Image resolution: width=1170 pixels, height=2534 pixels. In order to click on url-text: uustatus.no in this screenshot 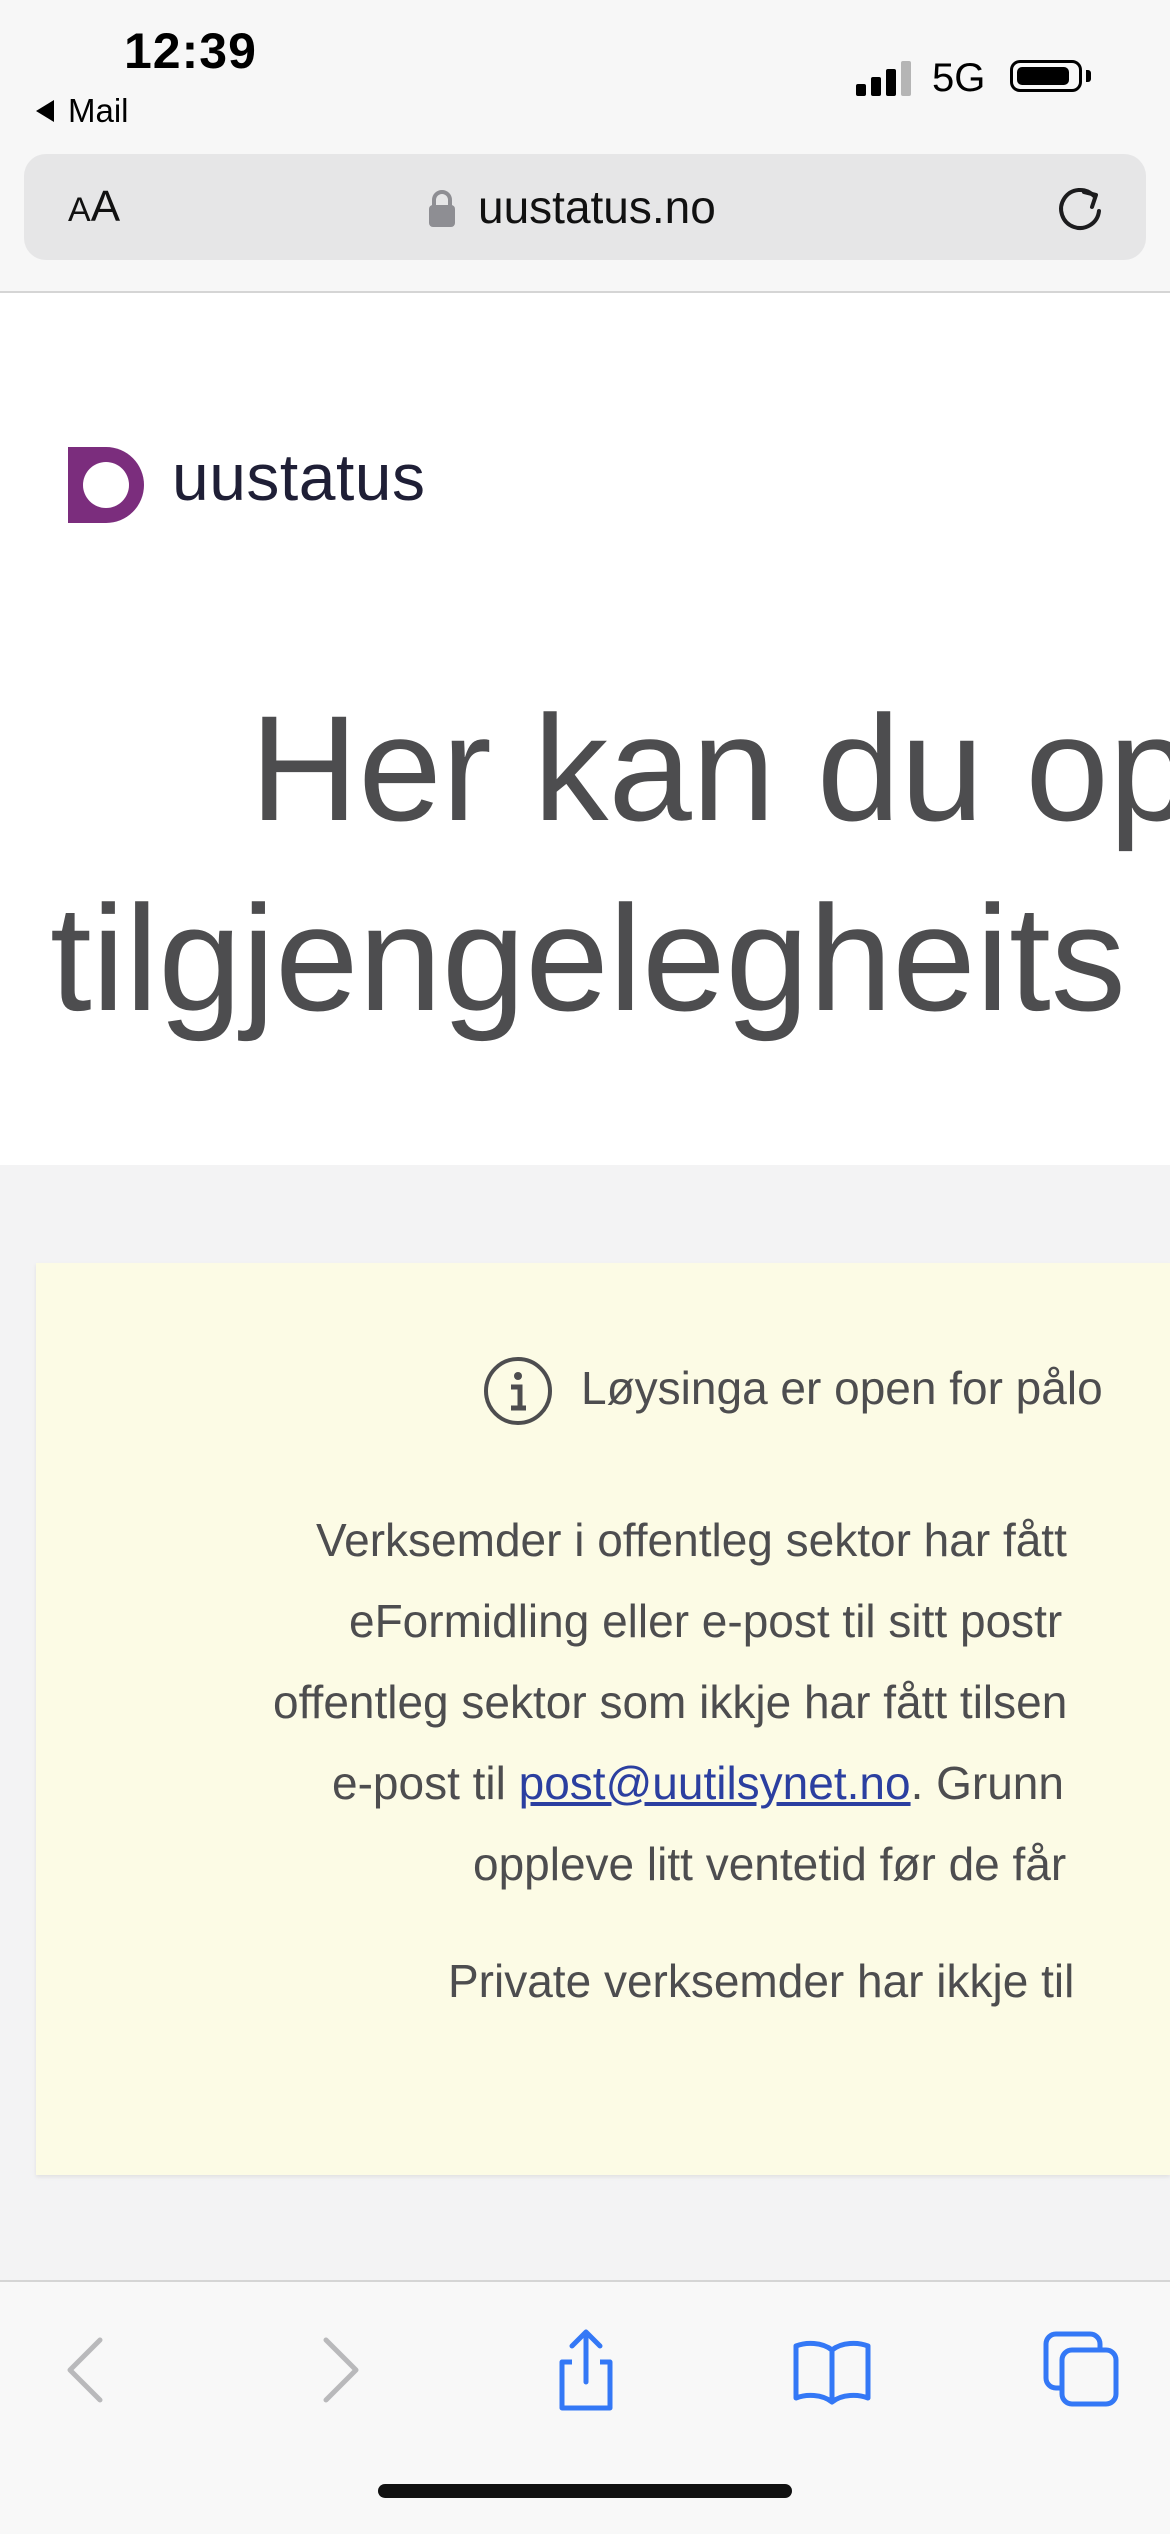, I will do `click(597, 207)`.